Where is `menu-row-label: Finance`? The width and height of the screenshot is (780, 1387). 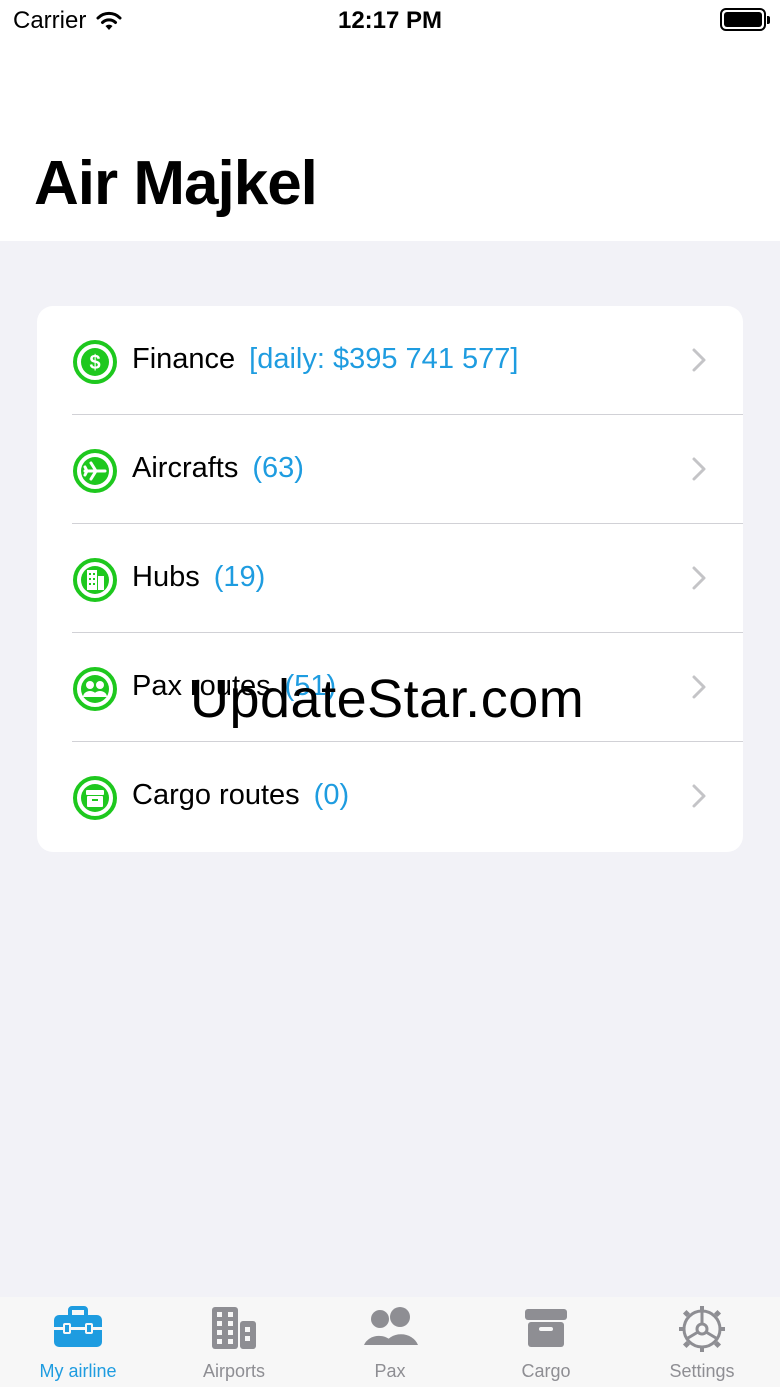 menu-row-label: Finance is located at coordinates (184, 359).